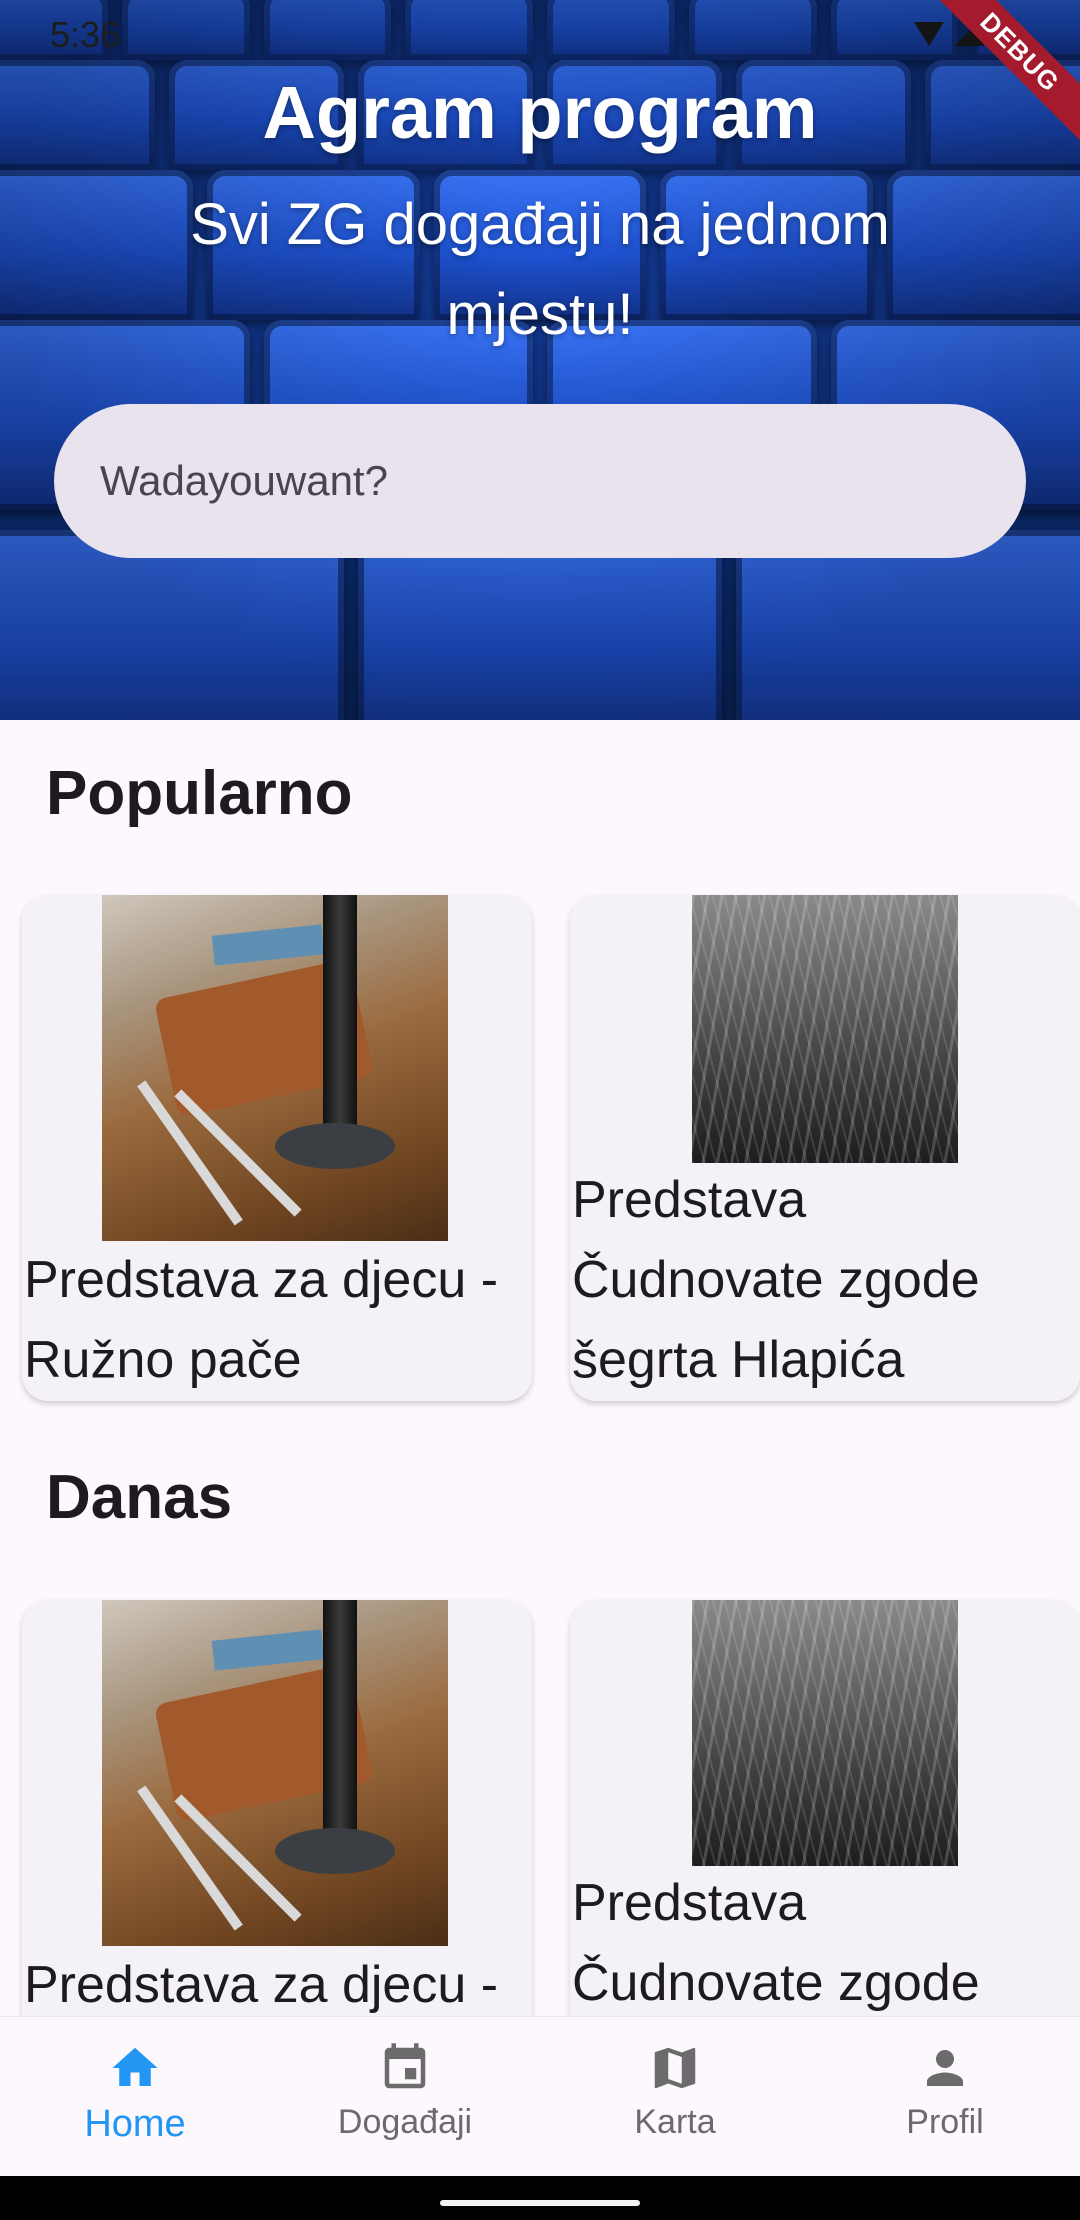 The image size is (1080, 2220). I want to click on nav-label: Karta, so click(675, 2122).